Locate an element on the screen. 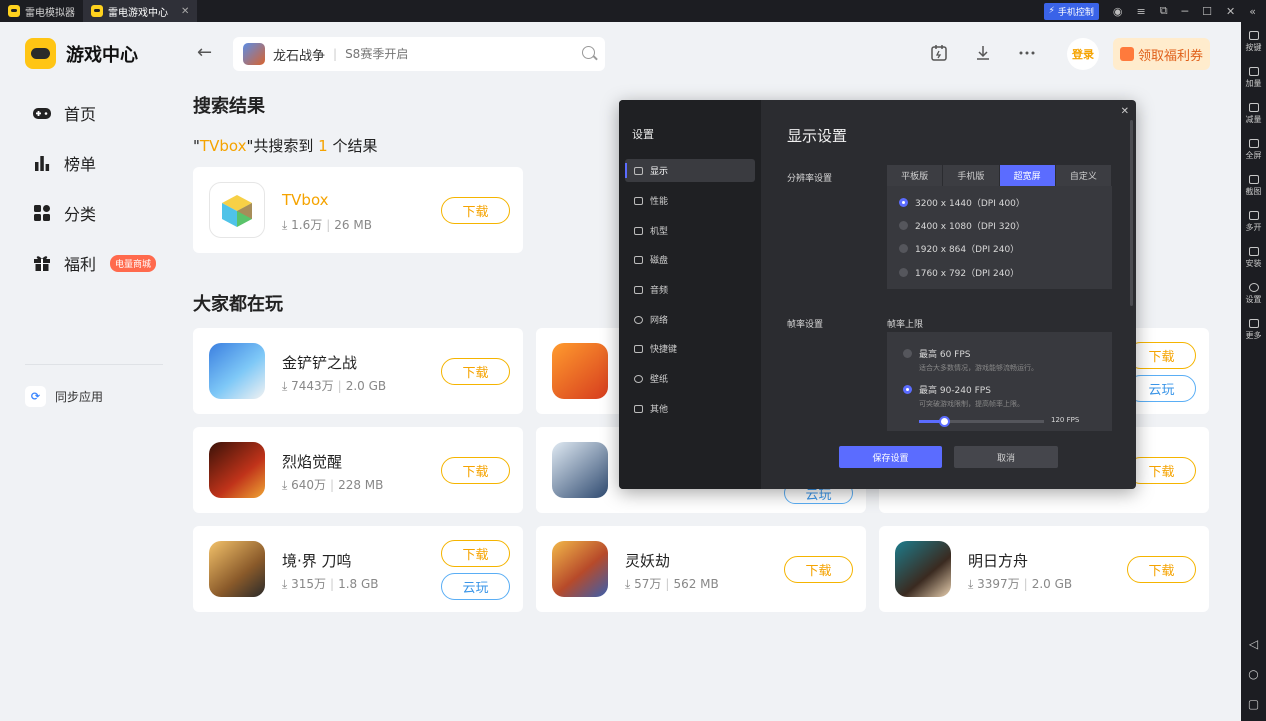  other-grid-icon is located at coordinates (638, 408).